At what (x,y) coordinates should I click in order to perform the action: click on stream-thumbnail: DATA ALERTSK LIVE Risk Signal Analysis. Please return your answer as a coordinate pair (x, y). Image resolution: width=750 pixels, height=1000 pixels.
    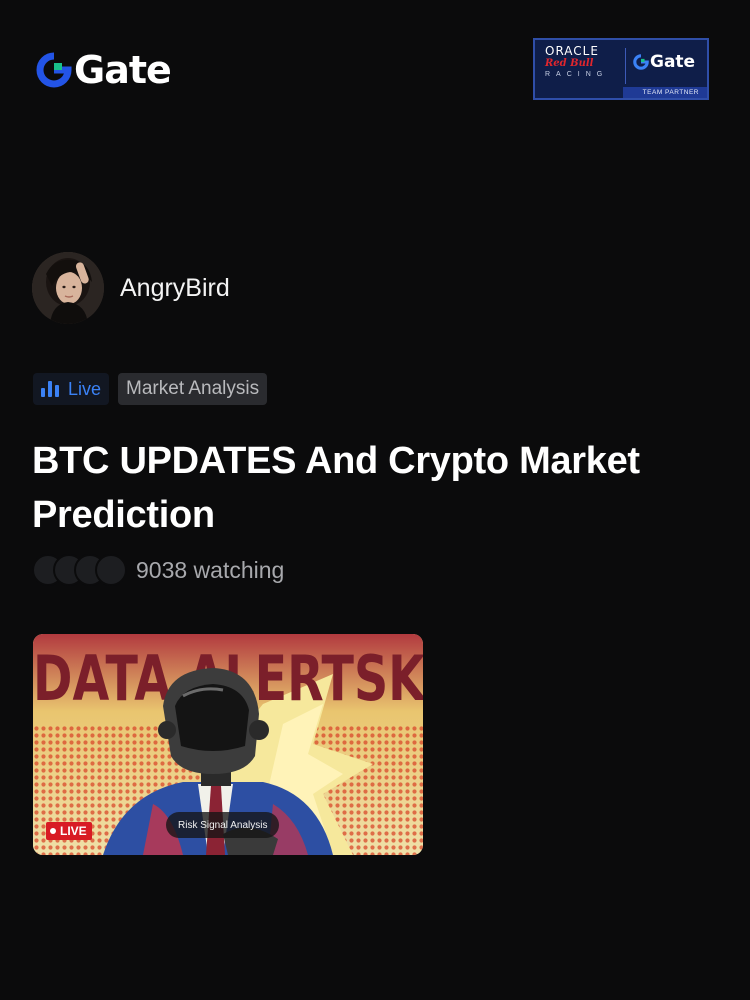
    Looking at the image, I should click on (228, 744).